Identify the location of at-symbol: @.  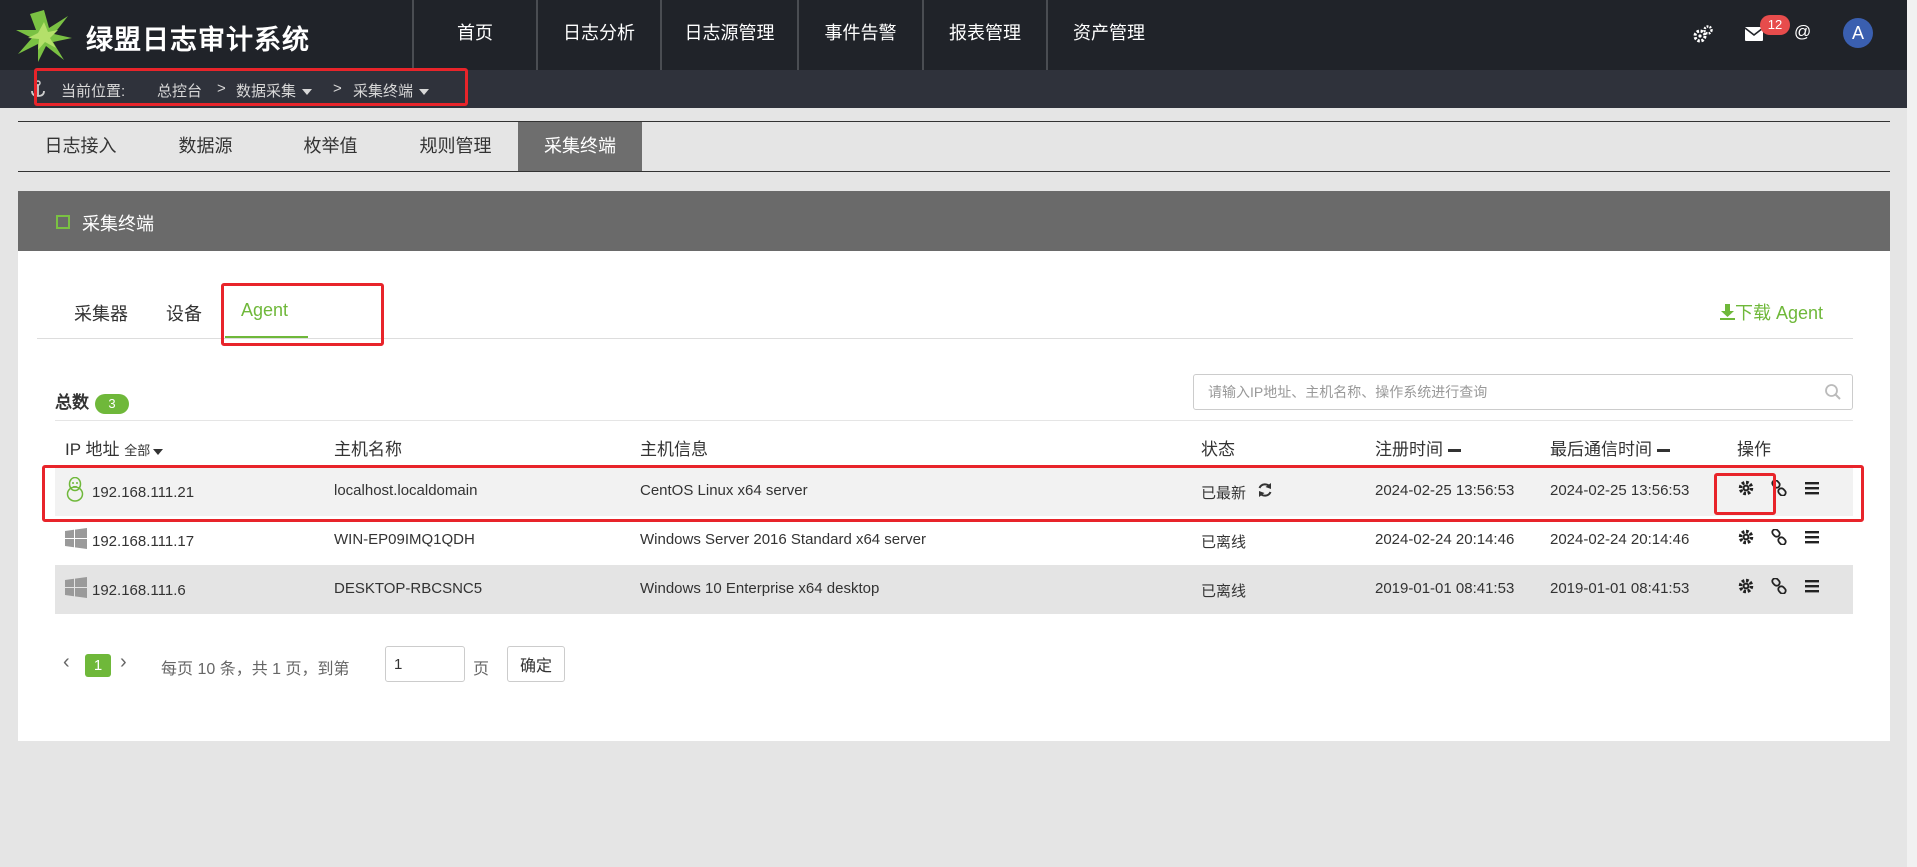
(1802, 32).